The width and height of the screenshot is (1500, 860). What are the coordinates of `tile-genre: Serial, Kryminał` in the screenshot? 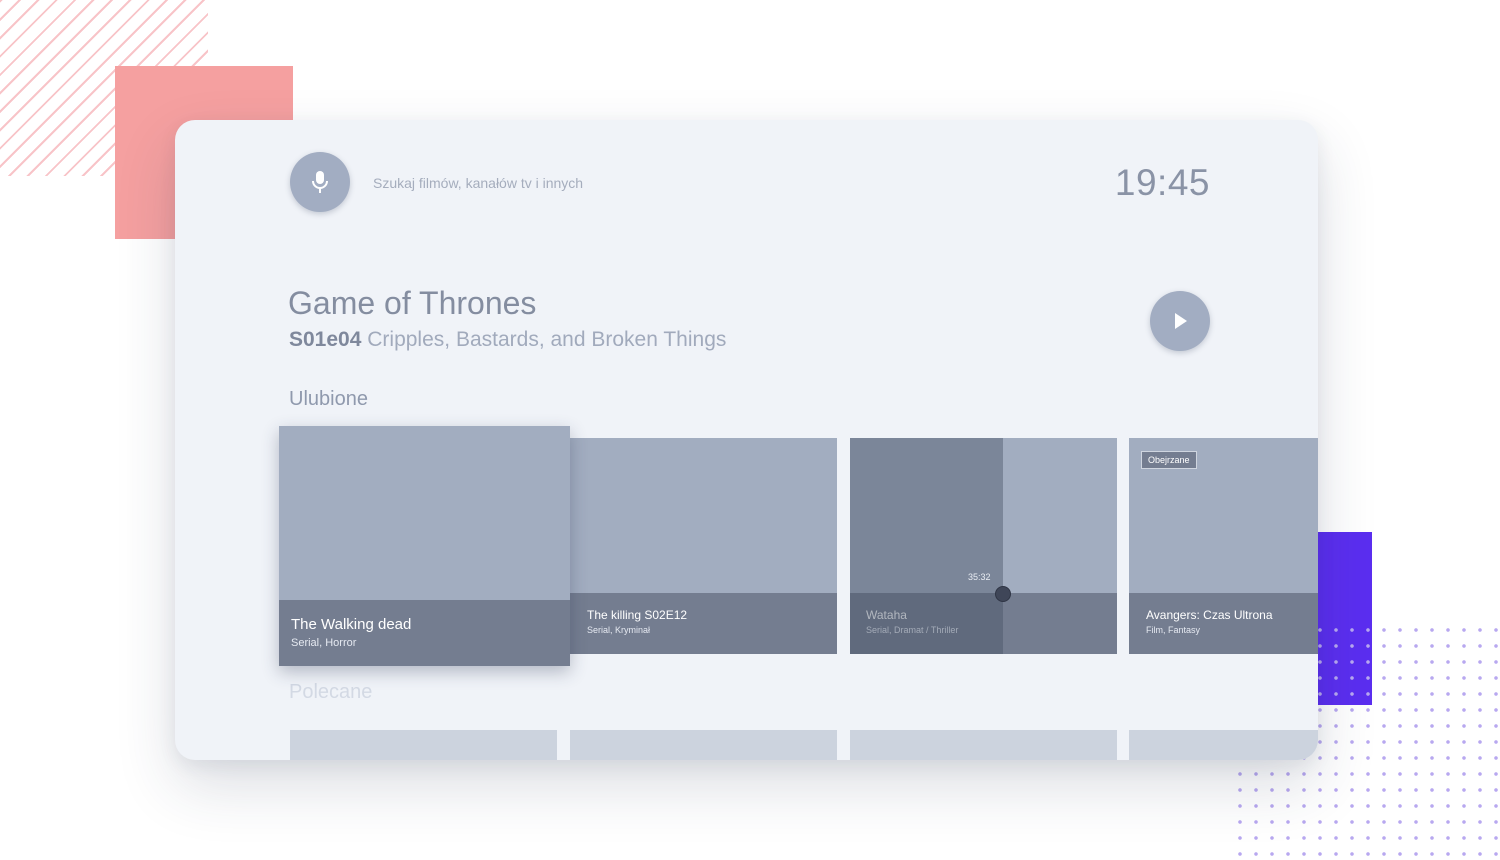 It's located at (619, 630).